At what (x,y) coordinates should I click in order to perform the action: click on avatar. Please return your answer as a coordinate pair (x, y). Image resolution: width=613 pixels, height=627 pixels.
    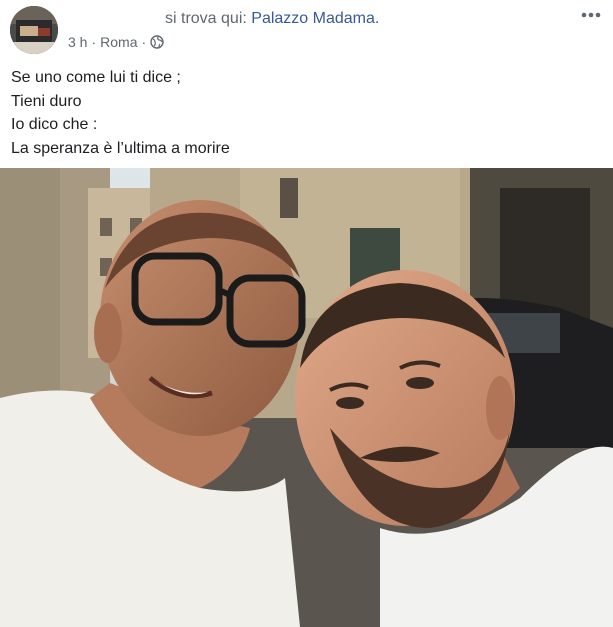
    Looking at the image, I should click on (34, 30).